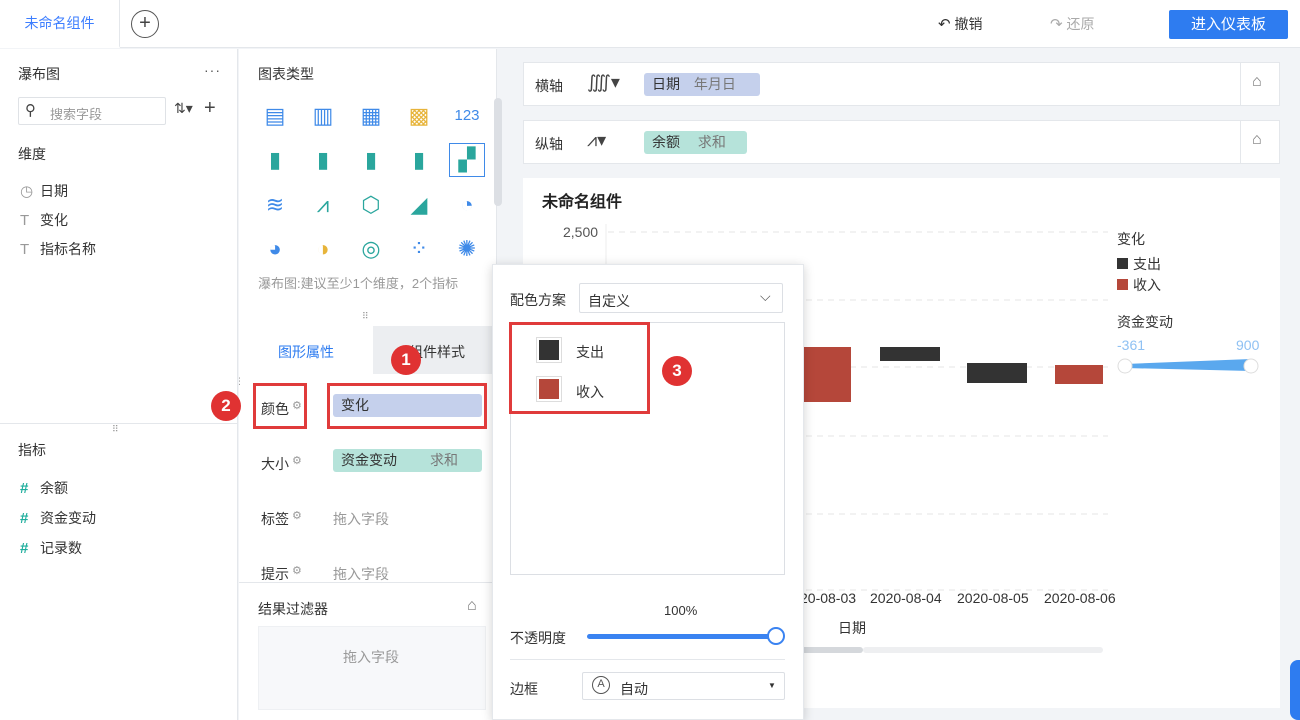 Image resolution: width=1300 pixels, height=720 pixels. Describe the element at coordinates (210, 108) in the screenshot. I see `add-field-icon: +` at that location.